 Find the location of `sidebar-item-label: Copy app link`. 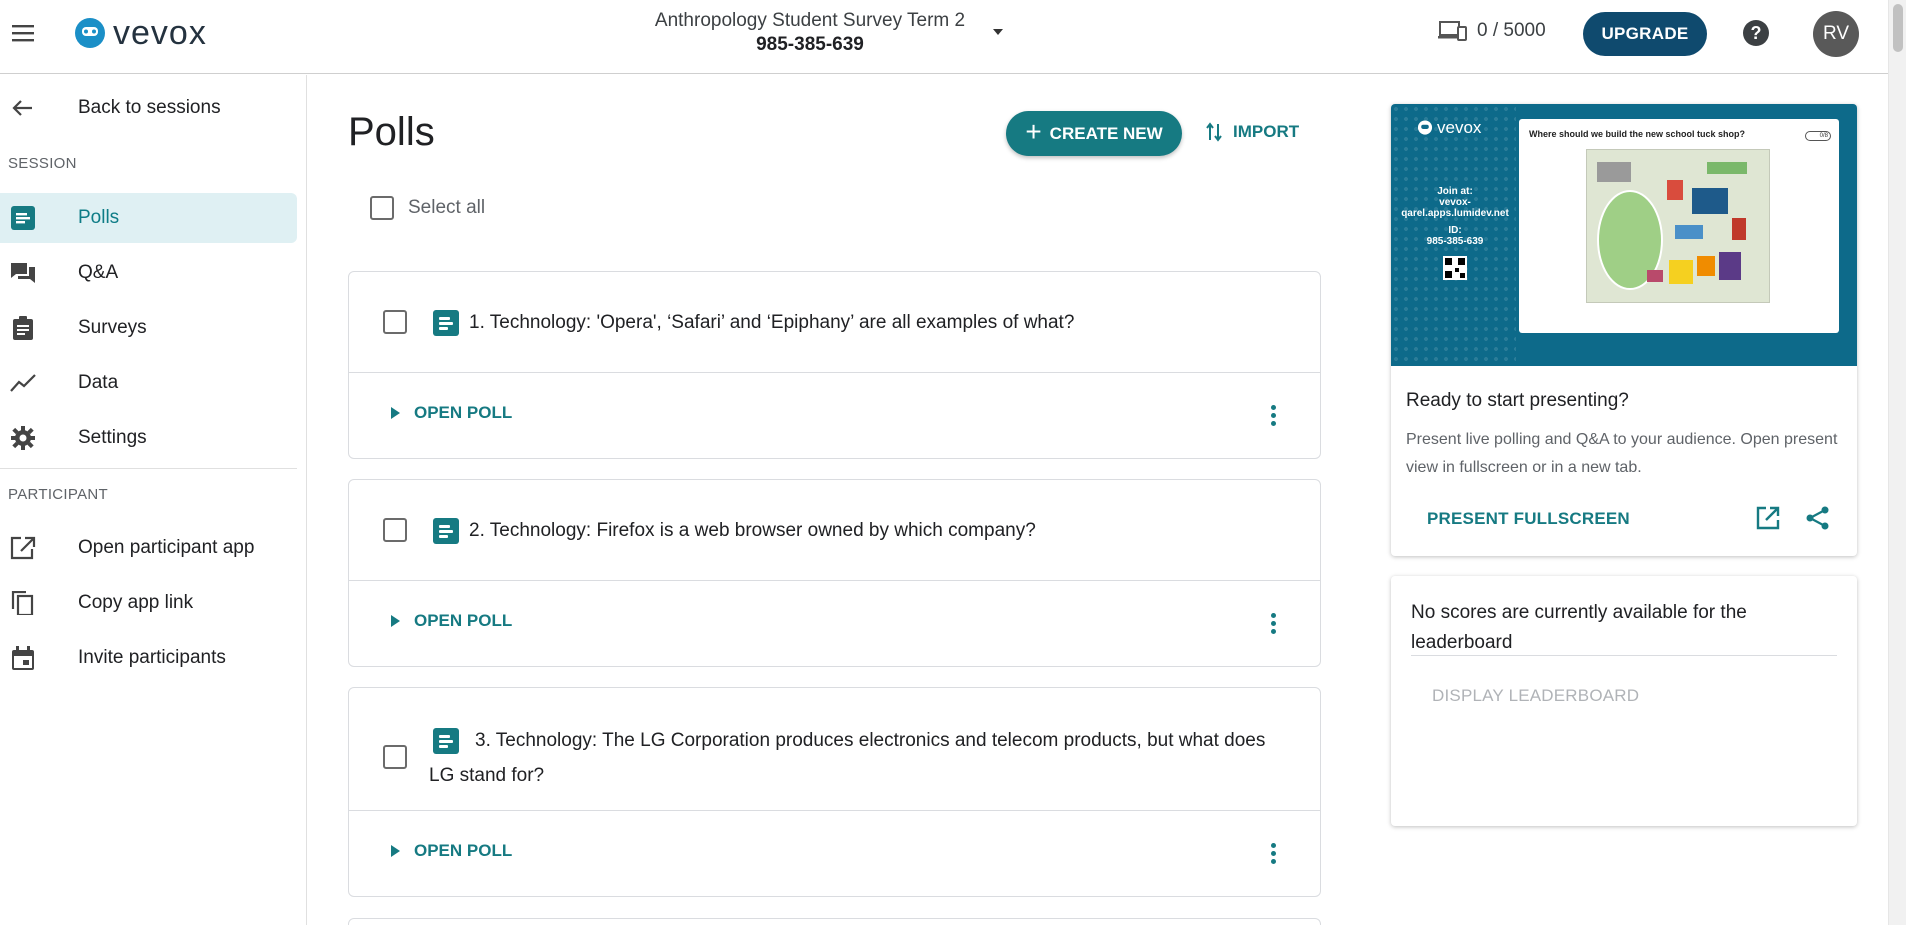

sidebar-item-label: Copy app link is located at coordinates (136, 602).